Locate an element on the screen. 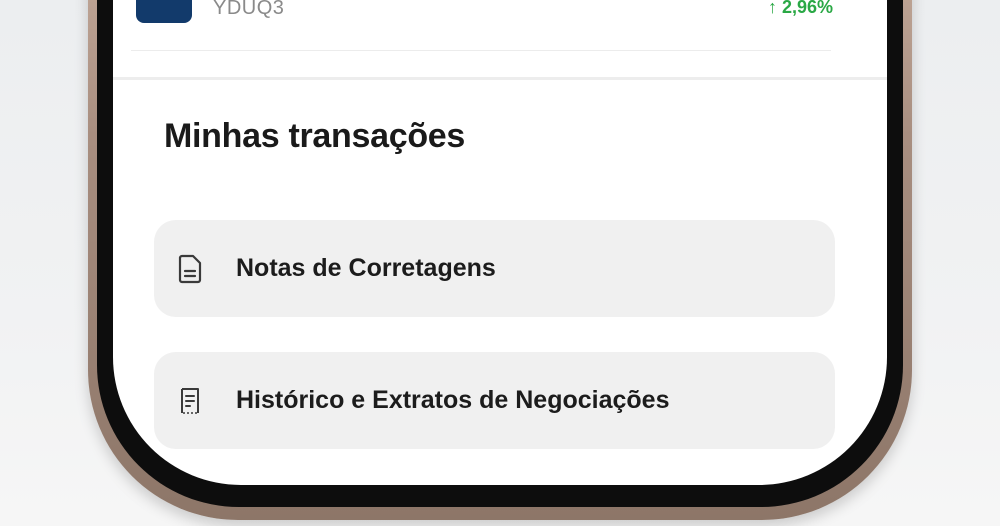  history-statements-button: Histórico e Extratos de Negociações is located at coordinates (494, 400).